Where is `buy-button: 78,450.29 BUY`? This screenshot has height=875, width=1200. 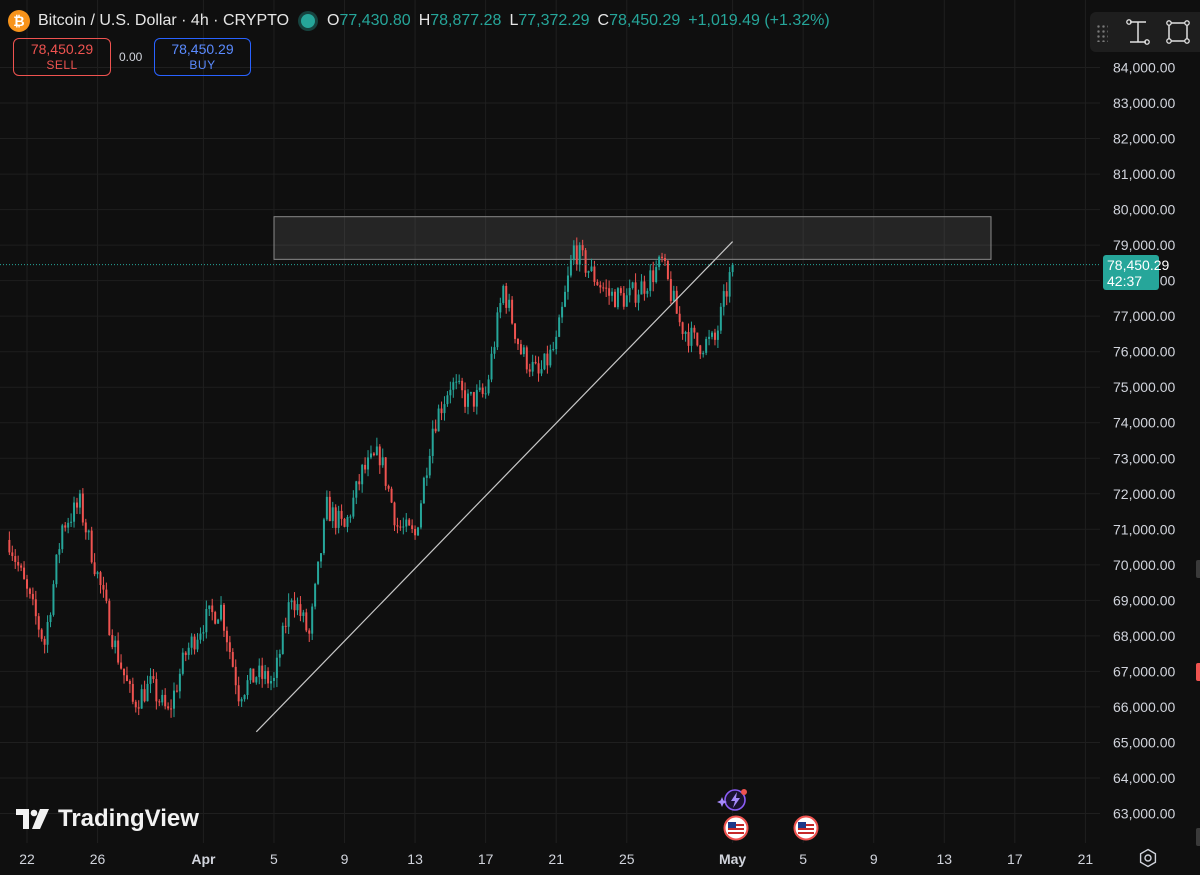 buy-button: 78,450.29 BUY is located at coordinates (202, 57).